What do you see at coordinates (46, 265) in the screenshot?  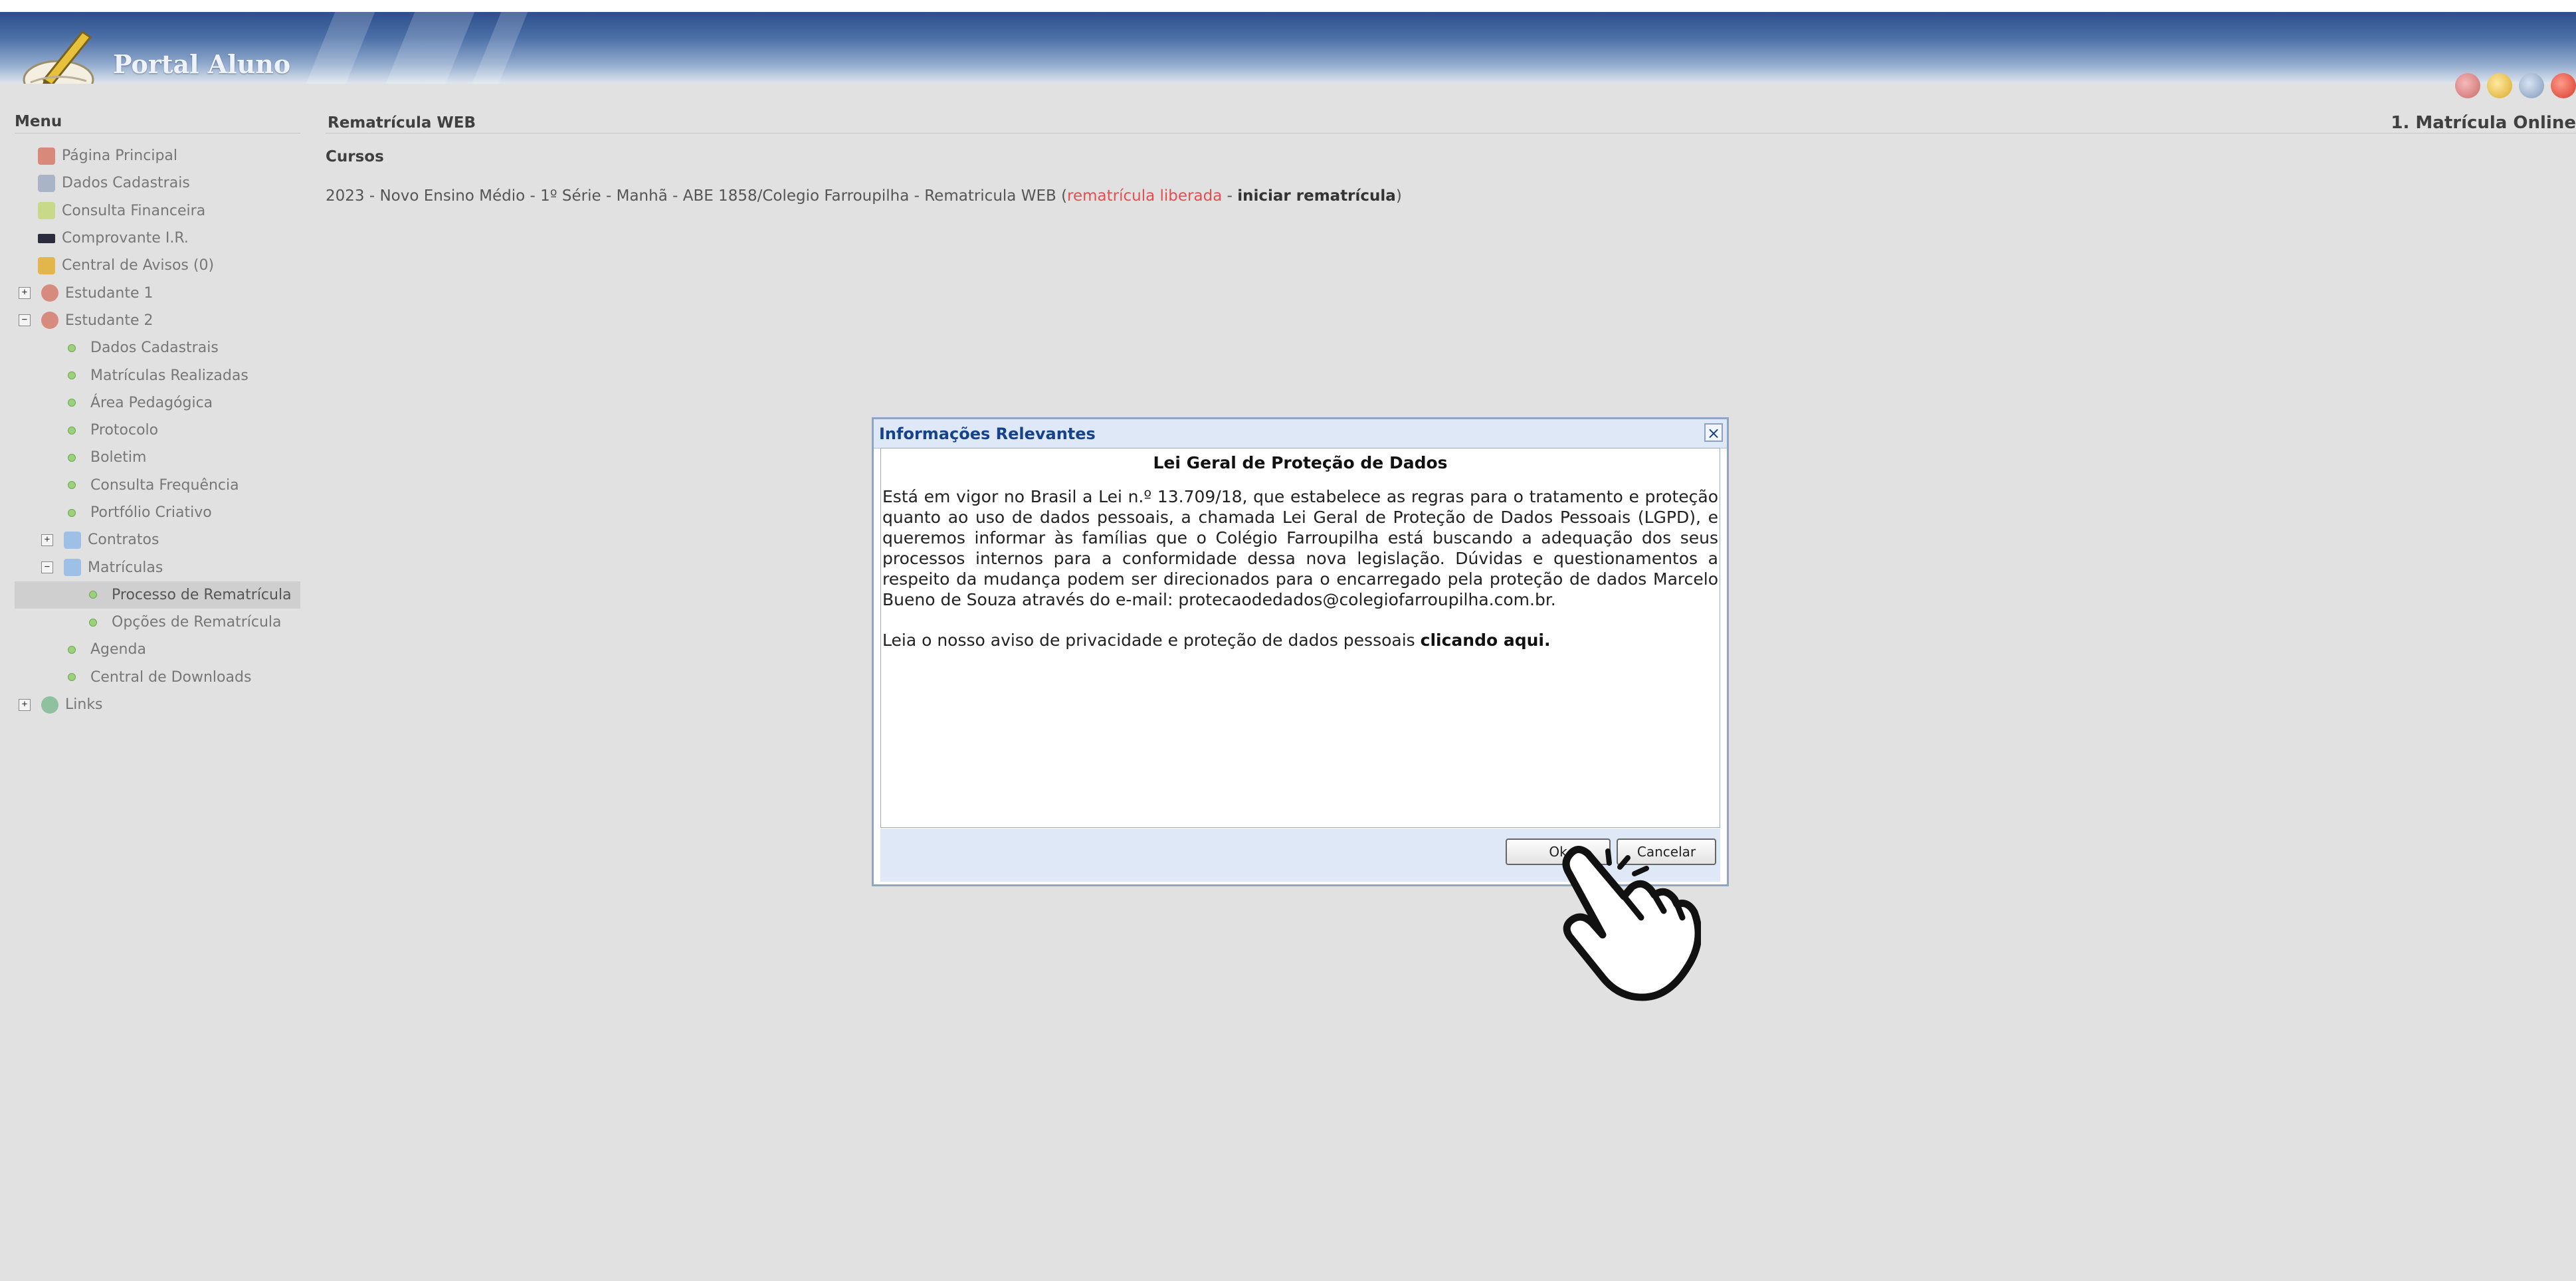 I see `notice-icon` at bounding box center [46, 265].